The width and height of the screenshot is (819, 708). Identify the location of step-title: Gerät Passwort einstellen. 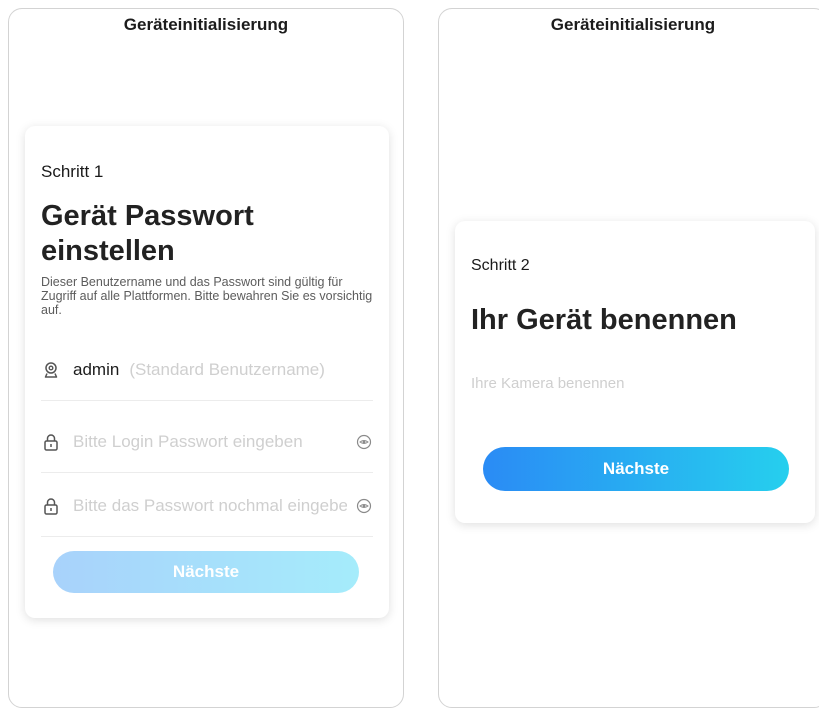
(147, 233).